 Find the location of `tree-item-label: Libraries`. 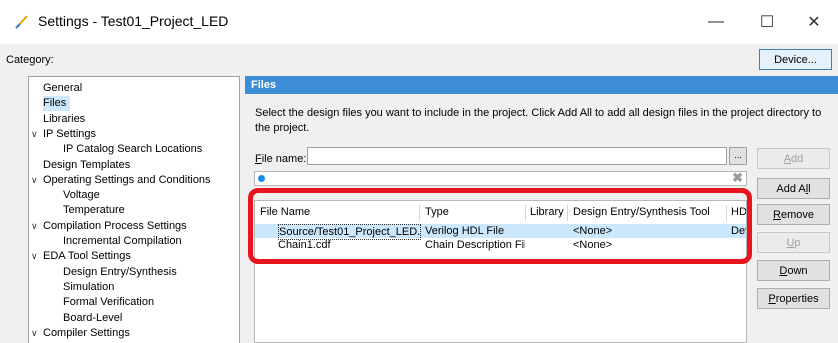

tree-item-label: Libraries is located at coordinates (64, 118).